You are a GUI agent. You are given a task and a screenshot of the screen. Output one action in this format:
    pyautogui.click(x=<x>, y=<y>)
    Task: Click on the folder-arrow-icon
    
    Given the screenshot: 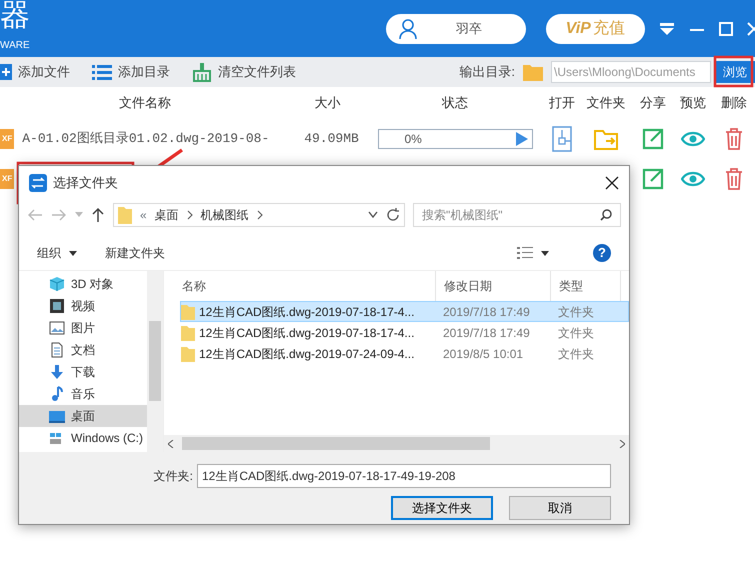 What is the action you would take?
    pyautogui.click(x=606, y=139)
    